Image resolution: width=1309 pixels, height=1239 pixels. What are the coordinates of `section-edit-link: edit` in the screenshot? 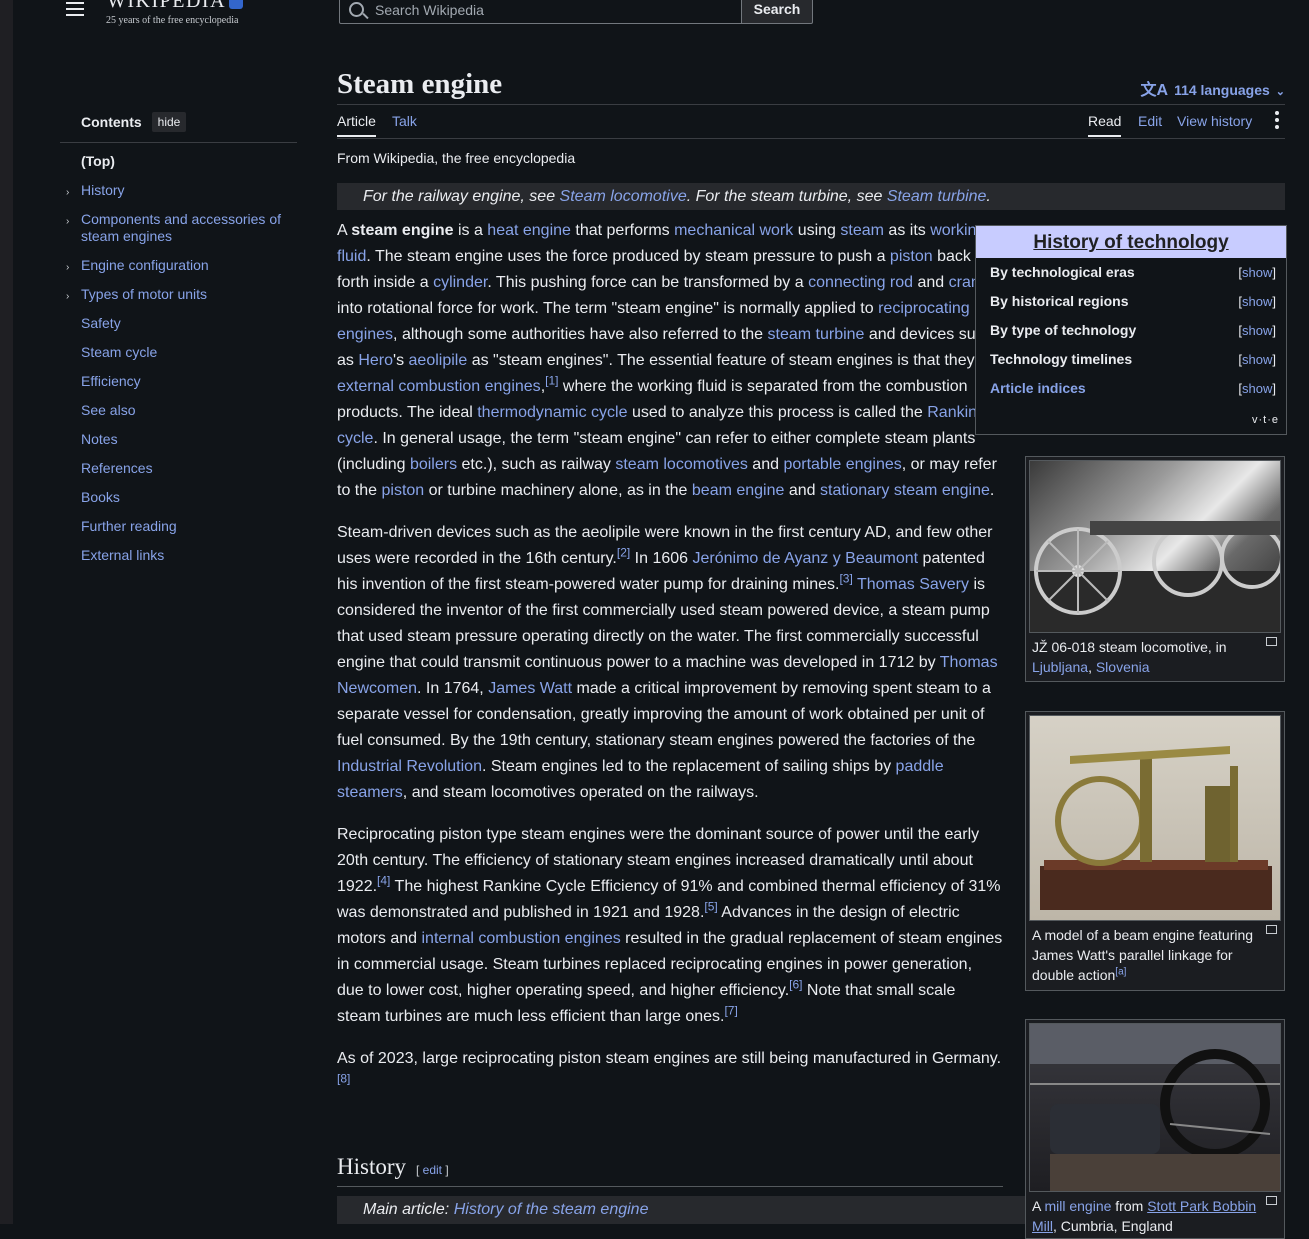 It's located at (432, 1170).